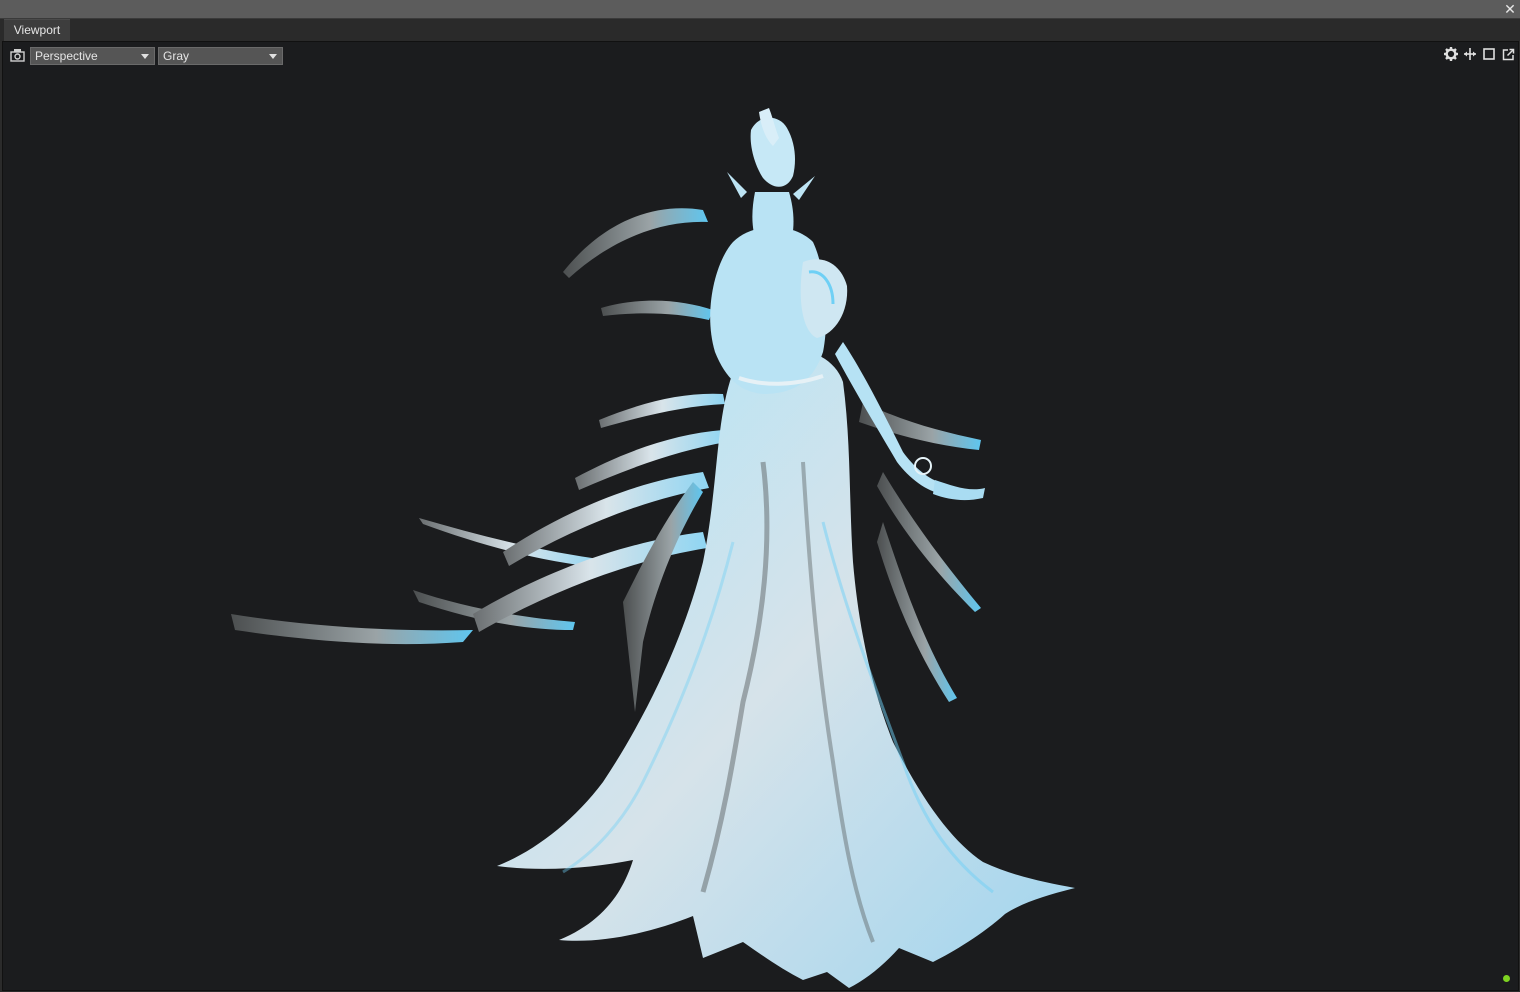 The height and width of the screenshot is (992, 1520). What do you see at coordinates (17, 55) in the screenshot?
I see `camera-icon` at bounding box center [17, 55].